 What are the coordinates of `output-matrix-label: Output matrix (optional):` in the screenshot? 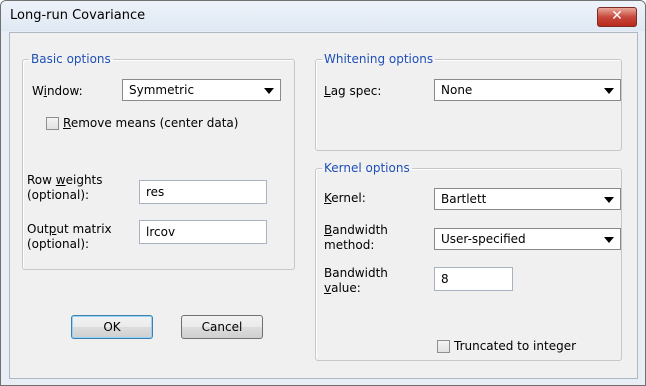 It's located at (69, 236).